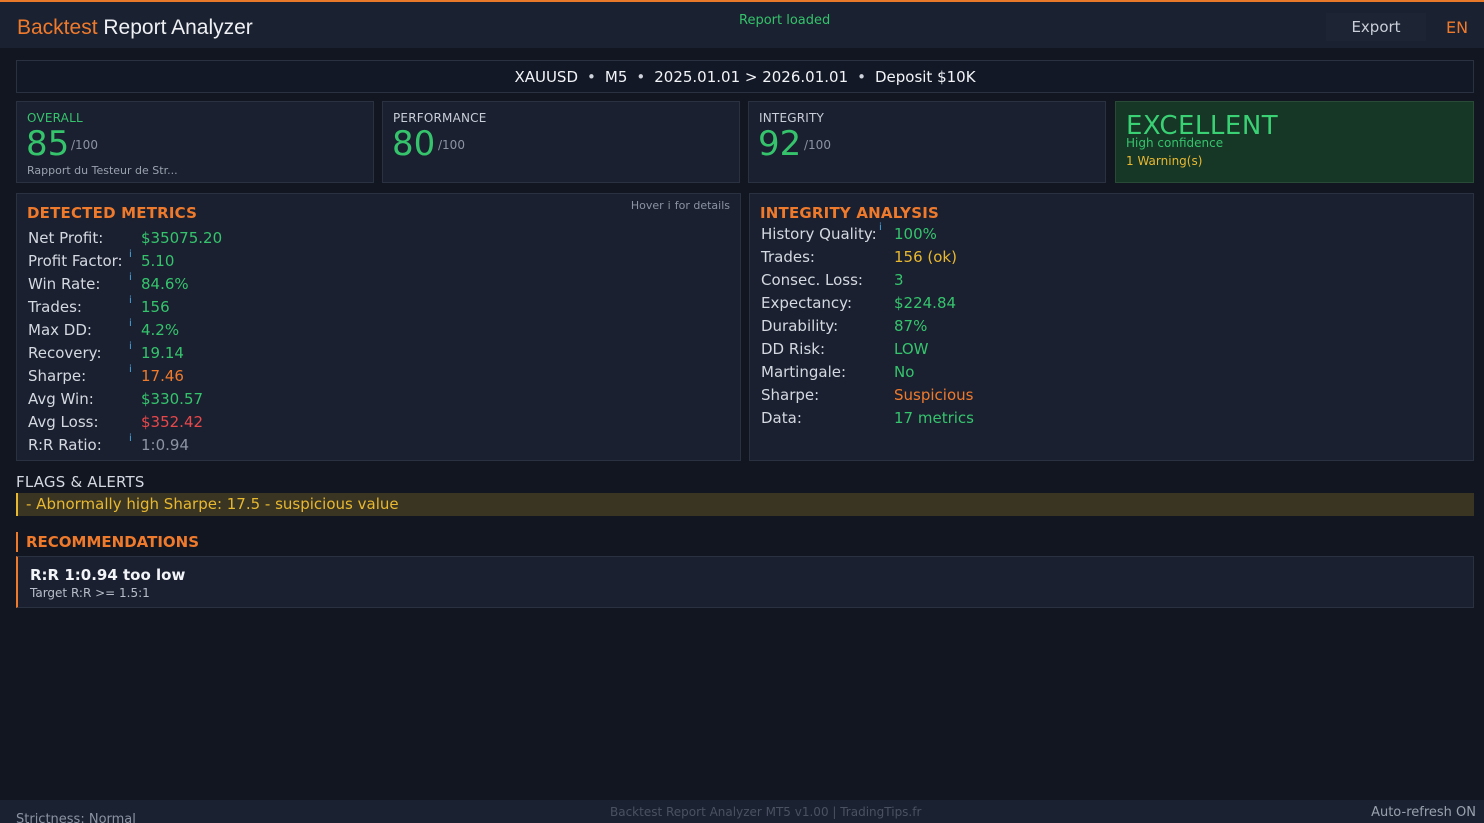  I want to click on metric-key: Max DD:, so click(60, 330).